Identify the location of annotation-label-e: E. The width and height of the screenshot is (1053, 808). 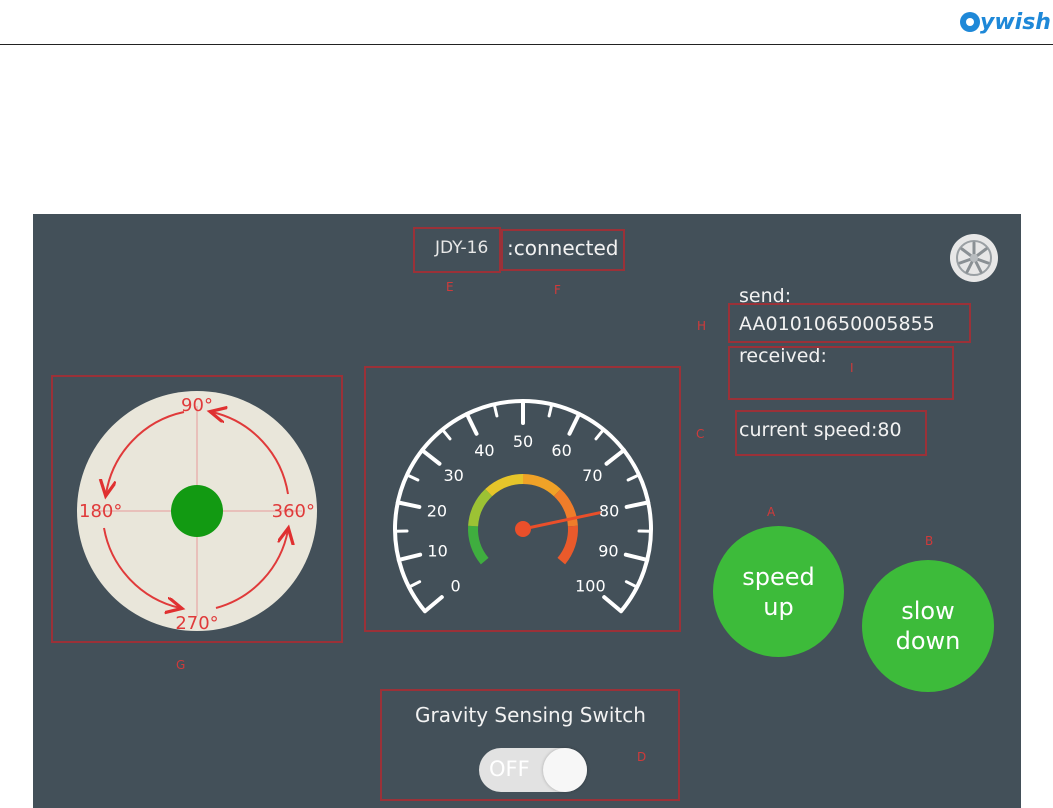
(450, 287).